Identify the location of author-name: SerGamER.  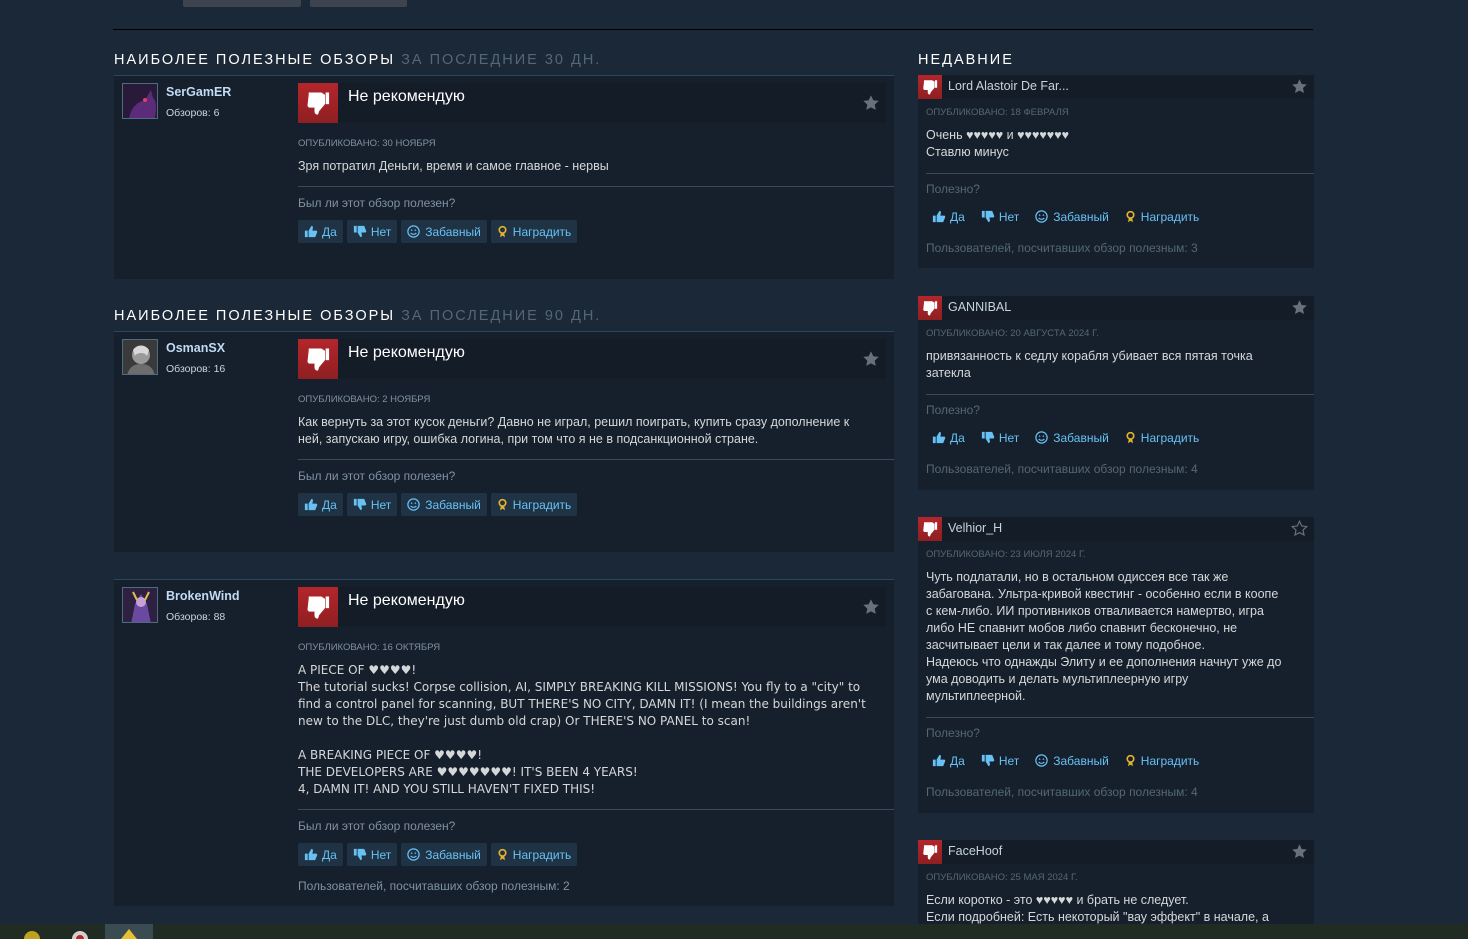
(198, 92).